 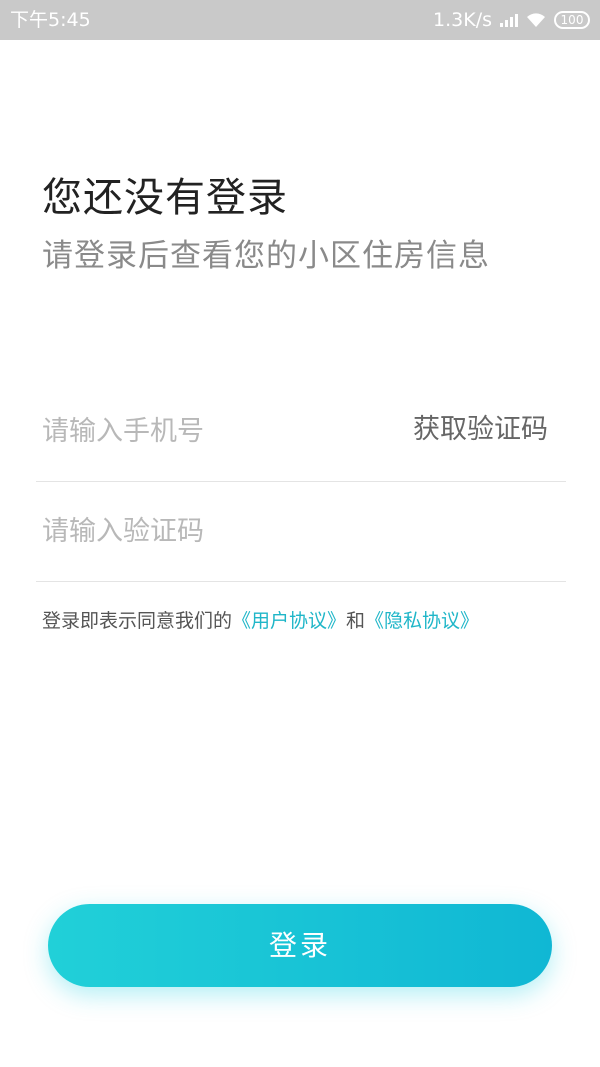 I want to click on network-speed: 1.3K/s, so click(x=462, y=20).